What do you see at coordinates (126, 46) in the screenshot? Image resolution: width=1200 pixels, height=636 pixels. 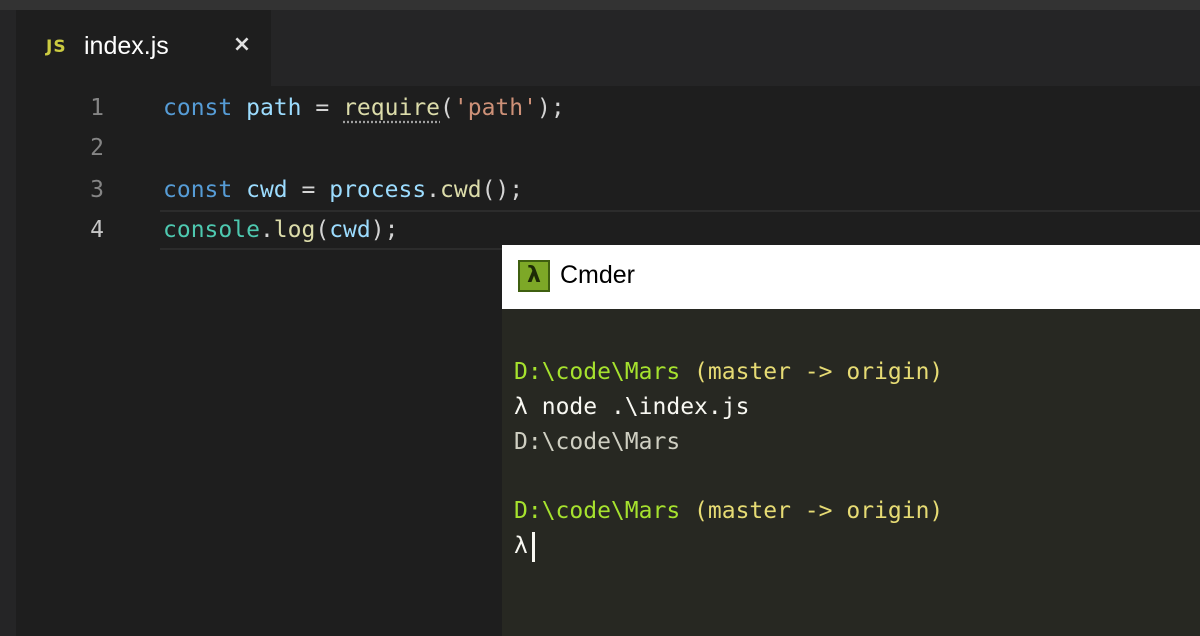 I see `tab-label: index.js` at bounding box center [126, 46].